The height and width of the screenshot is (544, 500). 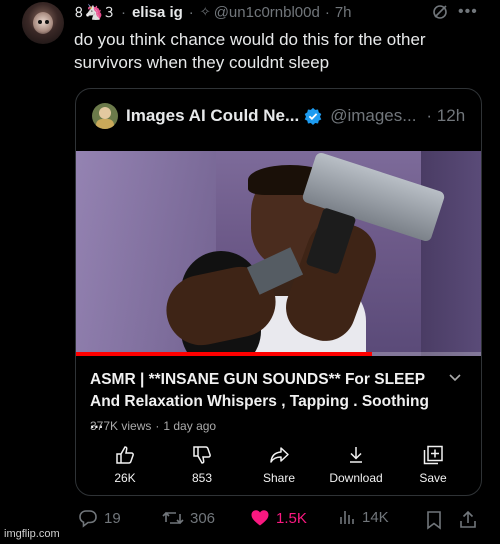 What do you see at coordinates (153, 426) in the screenshot?
I see `video-meta: 377K views · 1 day ago` at bounding box center [153, 426].